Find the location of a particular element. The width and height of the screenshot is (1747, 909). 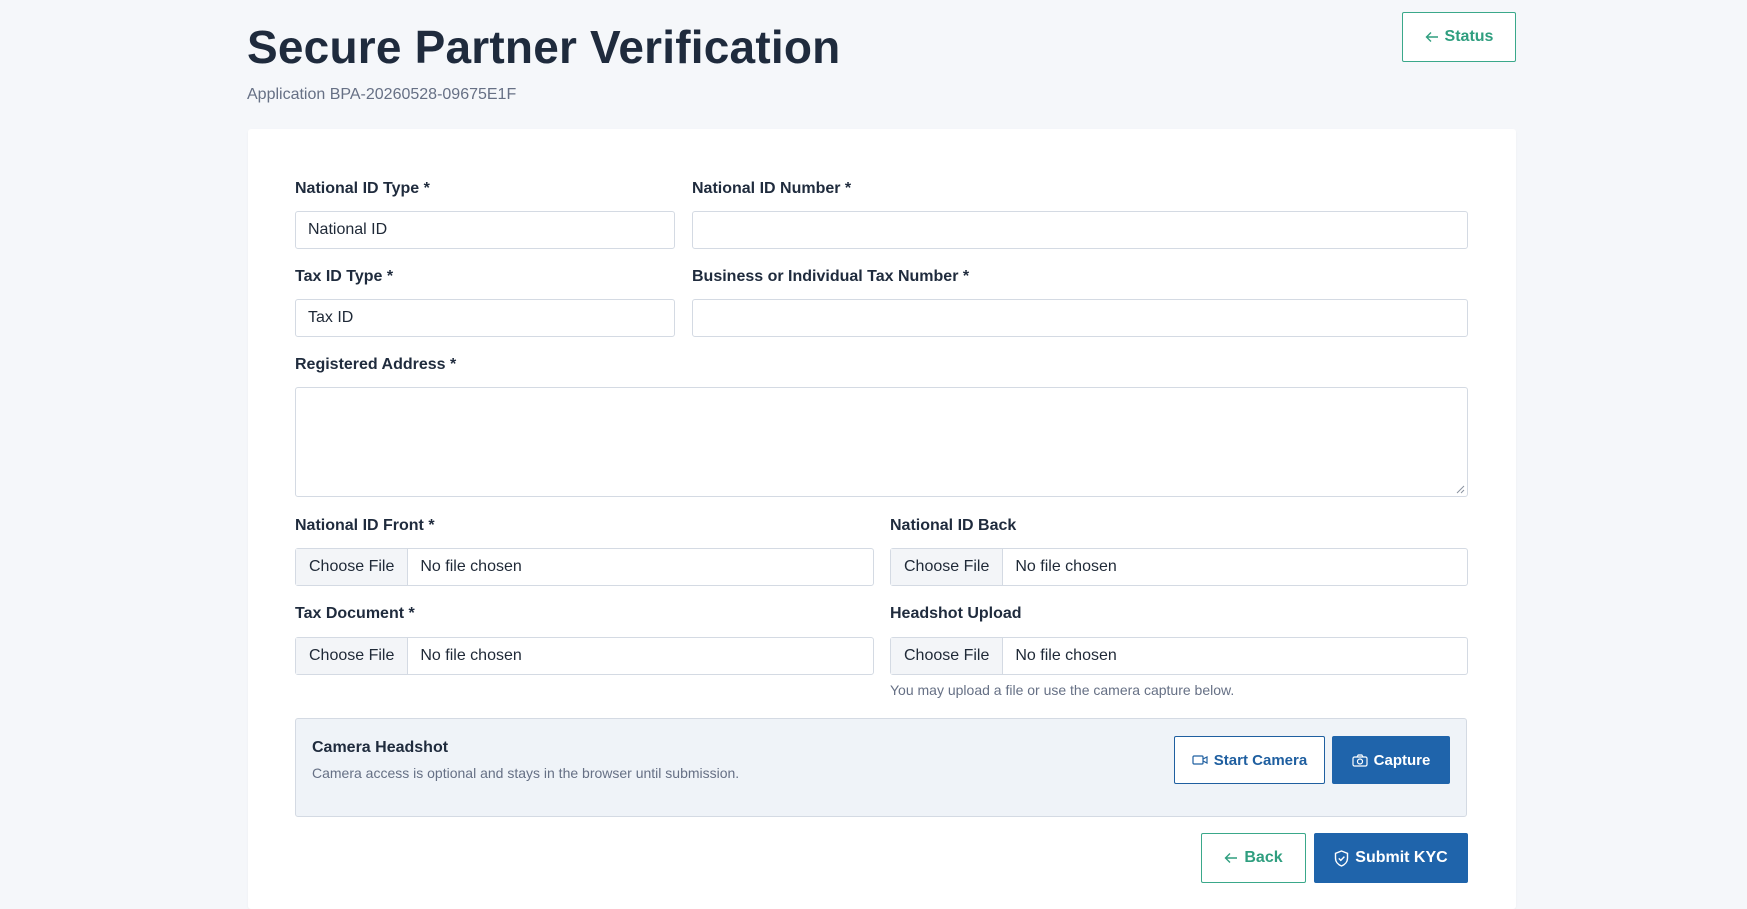

national-id-back-file-input: Choose File No file chosen is located at coordinates (1179, 567).